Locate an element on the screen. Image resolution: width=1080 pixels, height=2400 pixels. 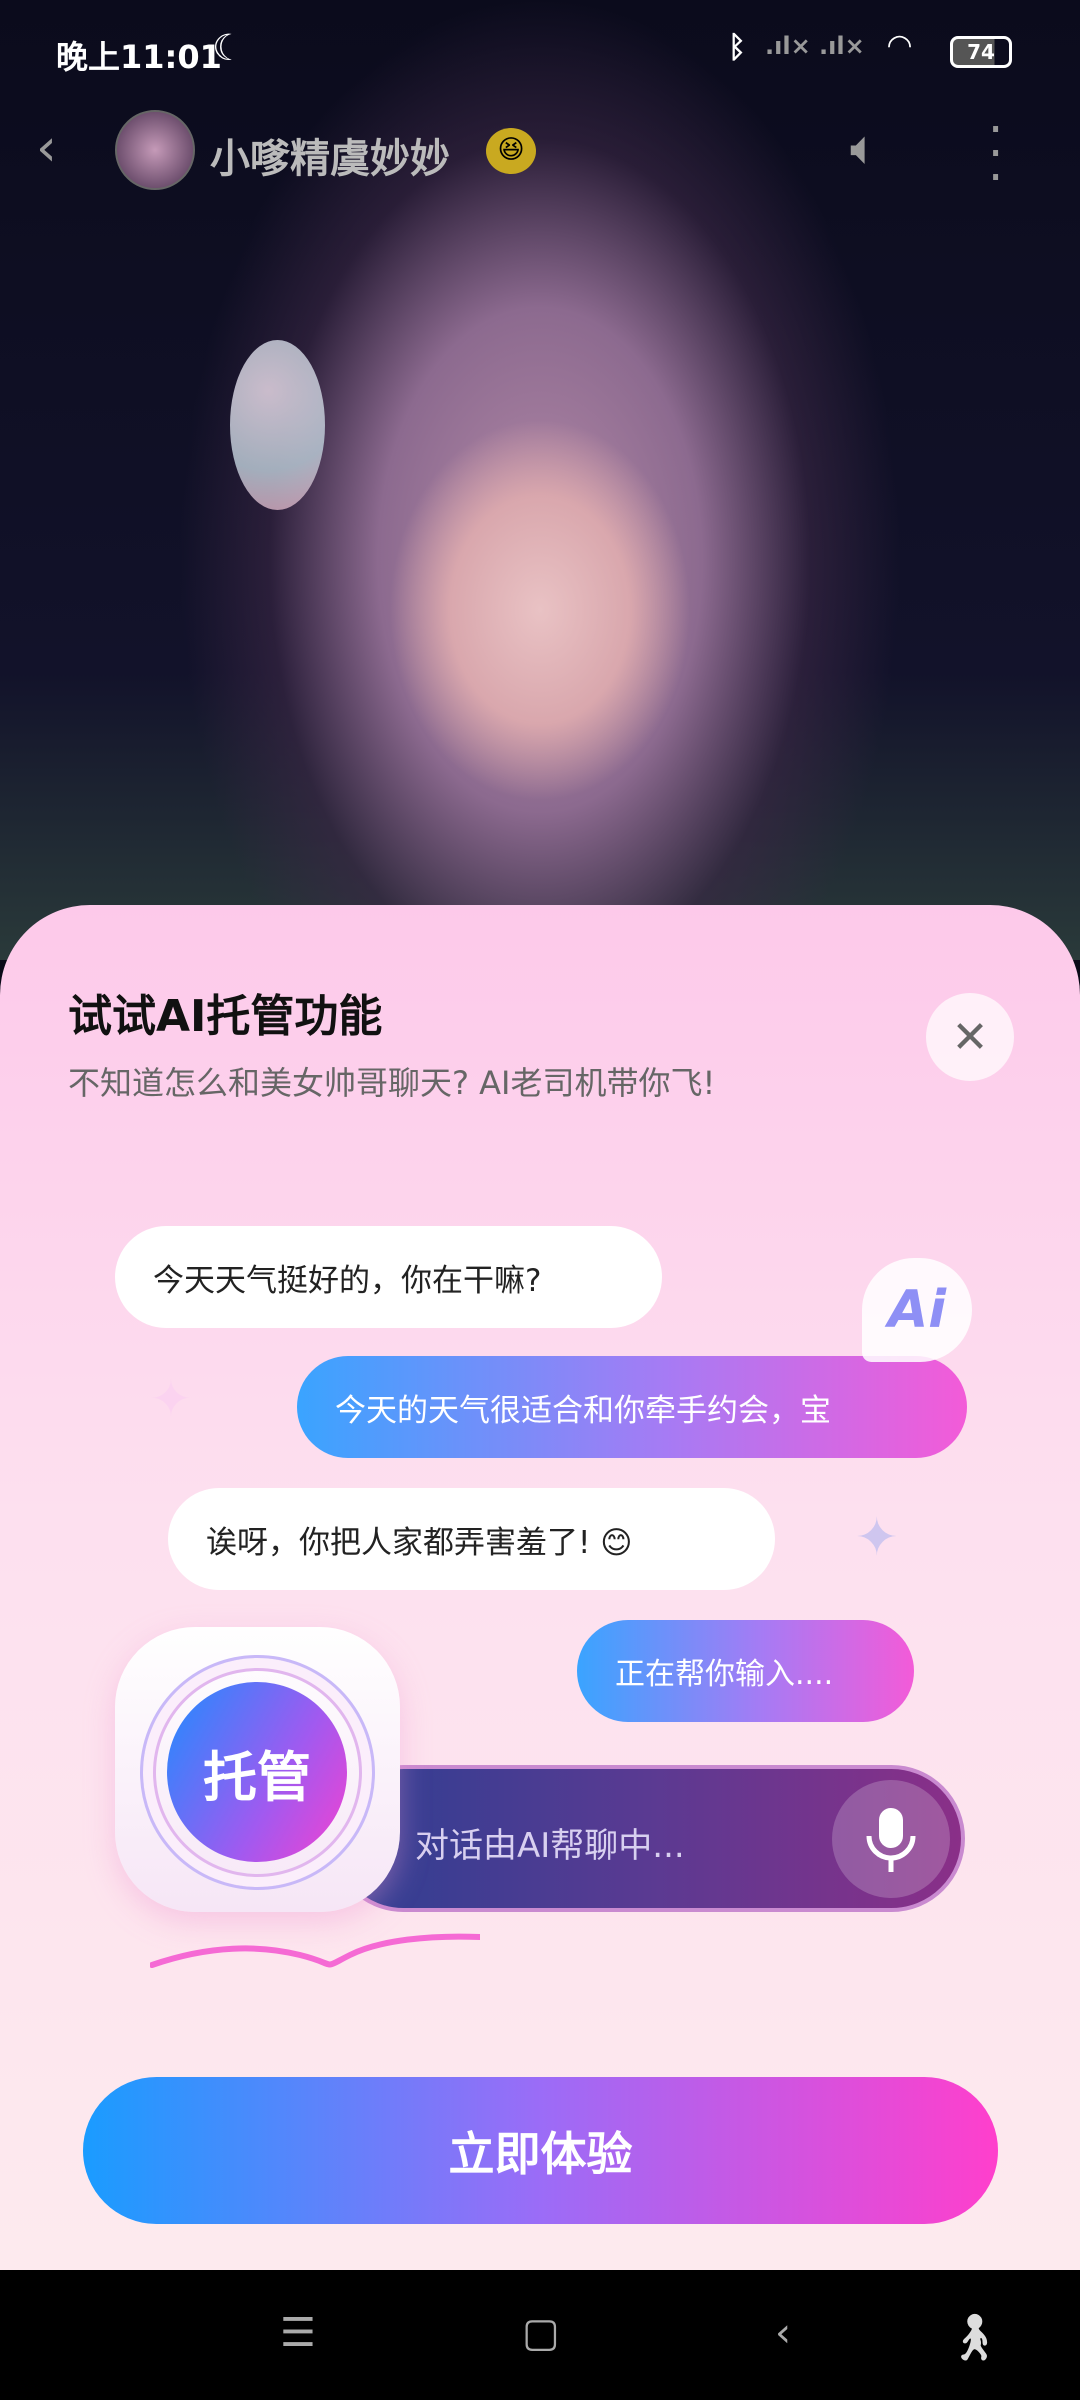
accessibility-icon: 🚶︎ is located at coordinates (974, 2337).